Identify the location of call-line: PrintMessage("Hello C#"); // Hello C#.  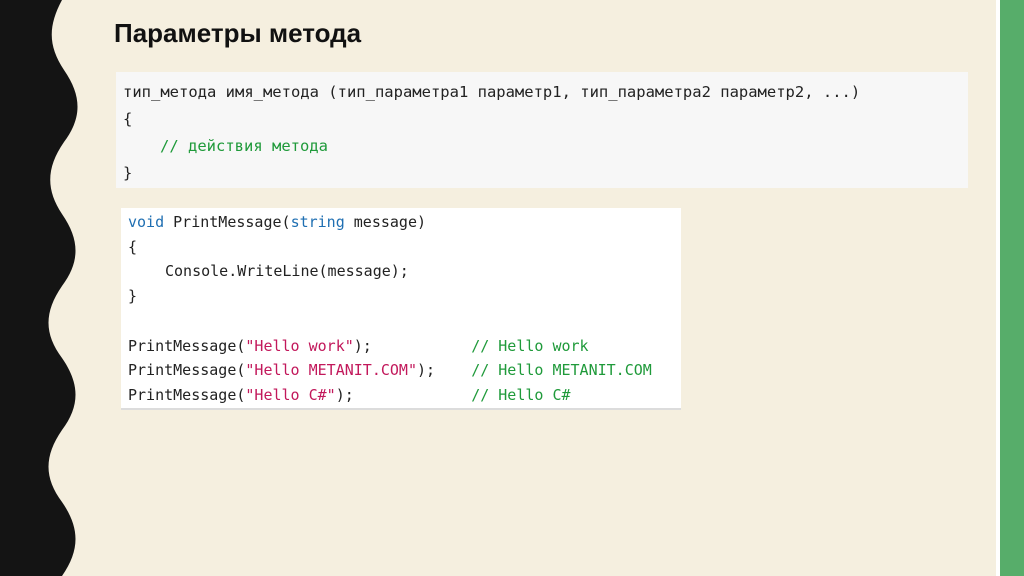
(349, 394).